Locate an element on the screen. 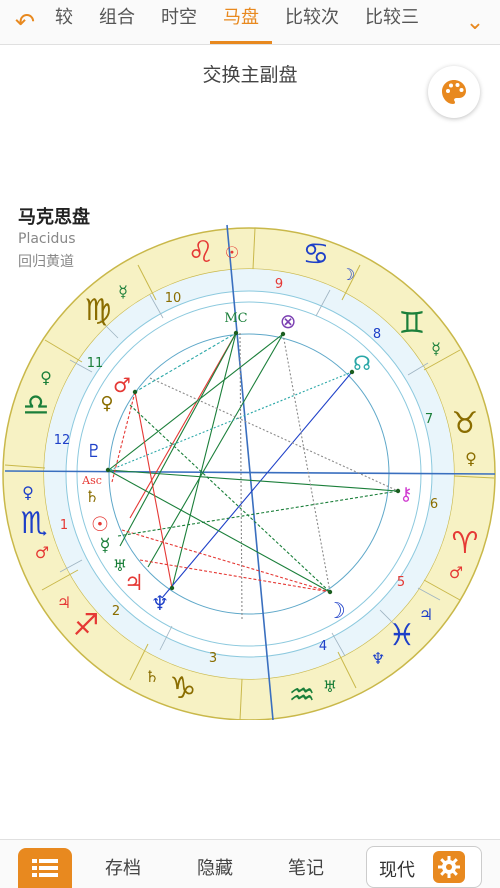 Image resolution: width=500 pixels, height=888 pixels. taurus-sign-icon: ♉ is located at coordinates (465, 423).